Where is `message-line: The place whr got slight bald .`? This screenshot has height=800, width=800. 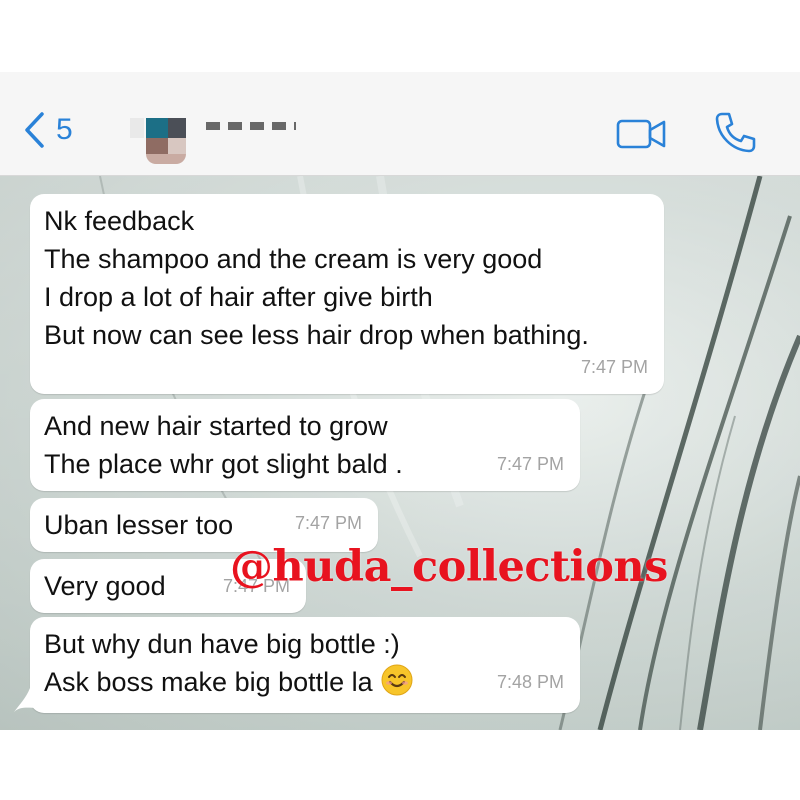
message-line: The place whr got slight bald . is located at coordinates (223, 464).